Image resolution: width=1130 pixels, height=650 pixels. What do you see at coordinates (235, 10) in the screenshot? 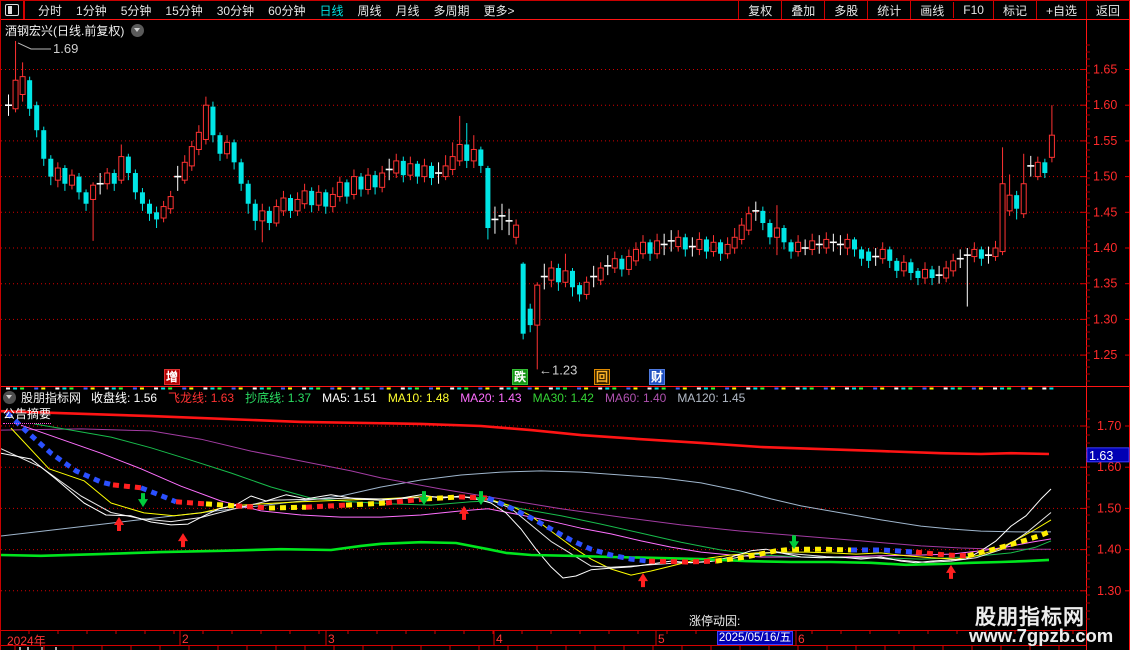
I see `period-menu-item: 30分钟` at bounding box center [235, 10].